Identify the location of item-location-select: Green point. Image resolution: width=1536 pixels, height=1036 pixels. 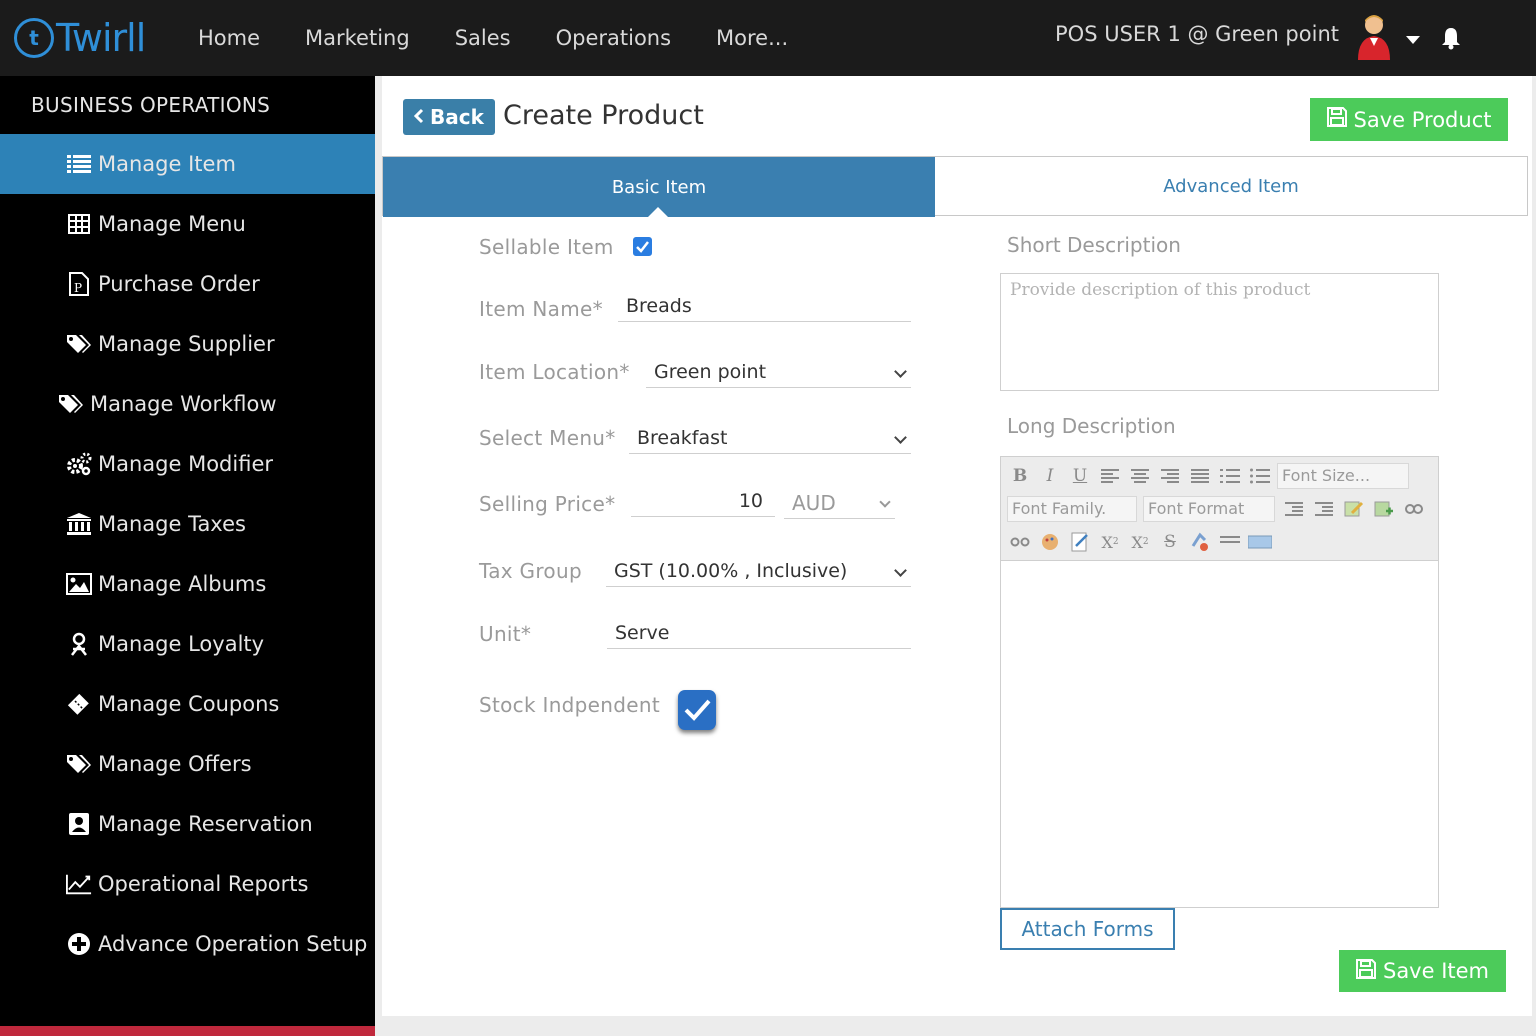
(778, 373).